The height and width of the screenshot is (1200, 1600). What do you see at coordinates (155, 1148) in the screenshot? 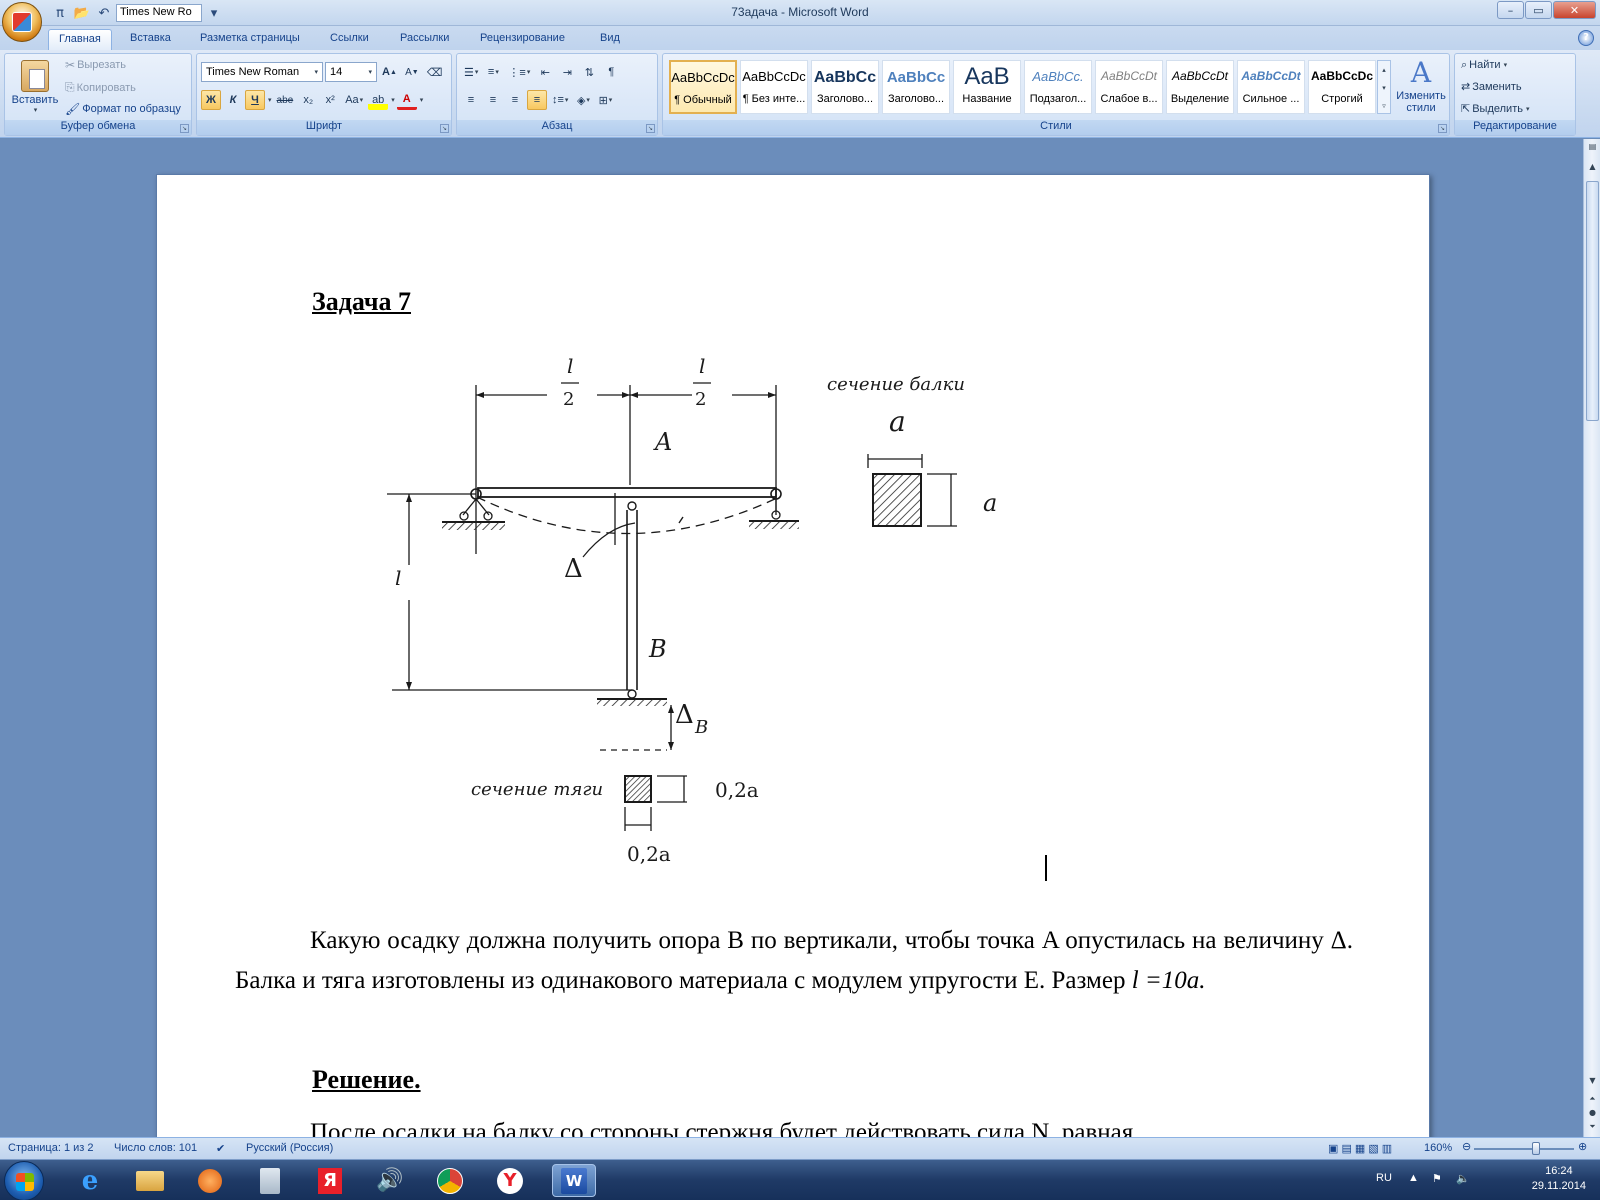
I see `word-count: Число слов: 101` at bounding box center [155, 1148].